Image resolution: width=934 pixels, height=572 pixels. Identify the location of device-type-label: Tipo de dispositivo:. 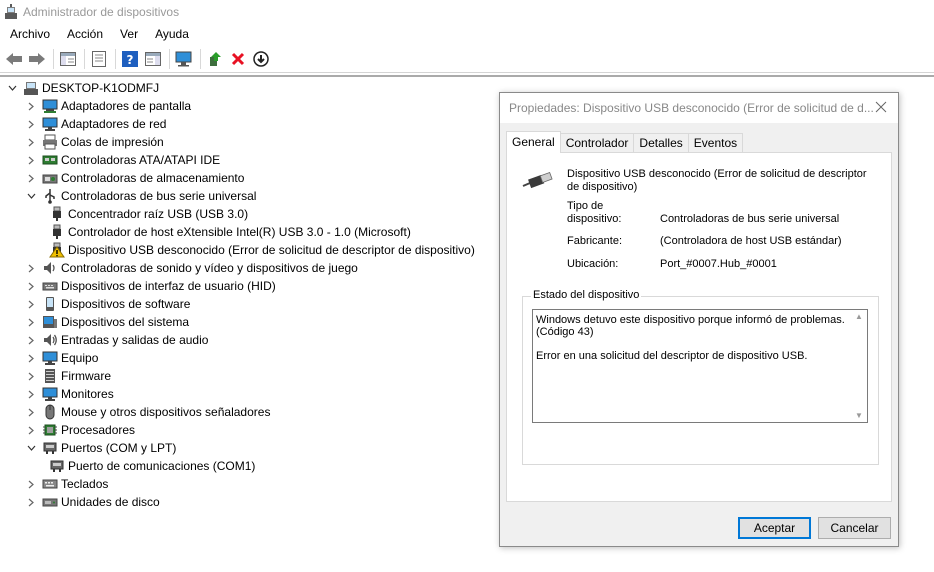
(594, 212).